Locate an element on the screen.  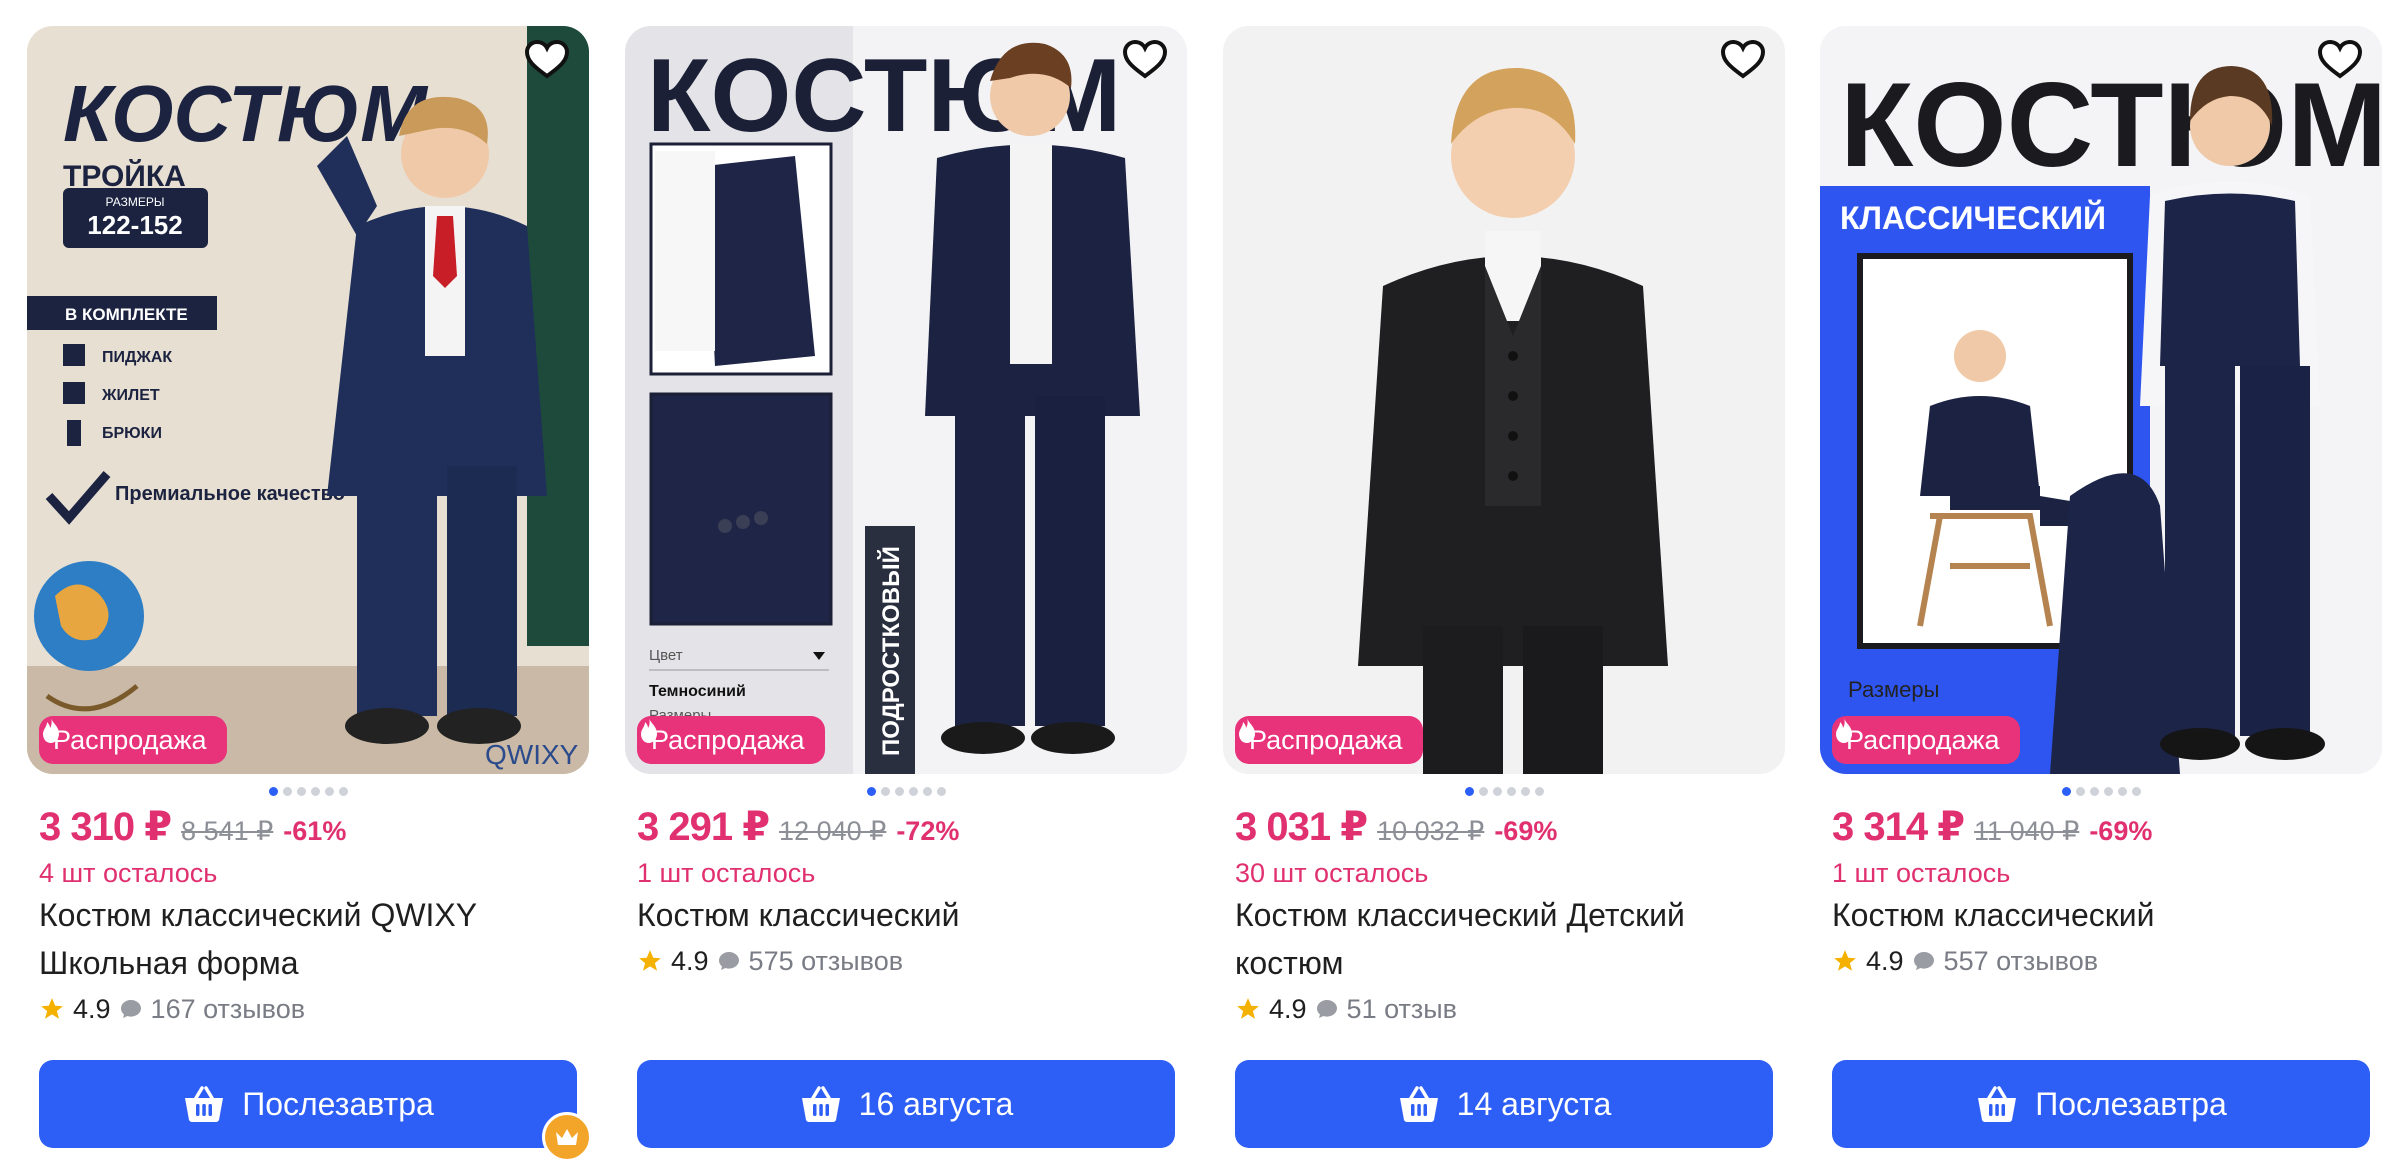
price: 3 031 ₽ is located at coordinates (1301, 827).